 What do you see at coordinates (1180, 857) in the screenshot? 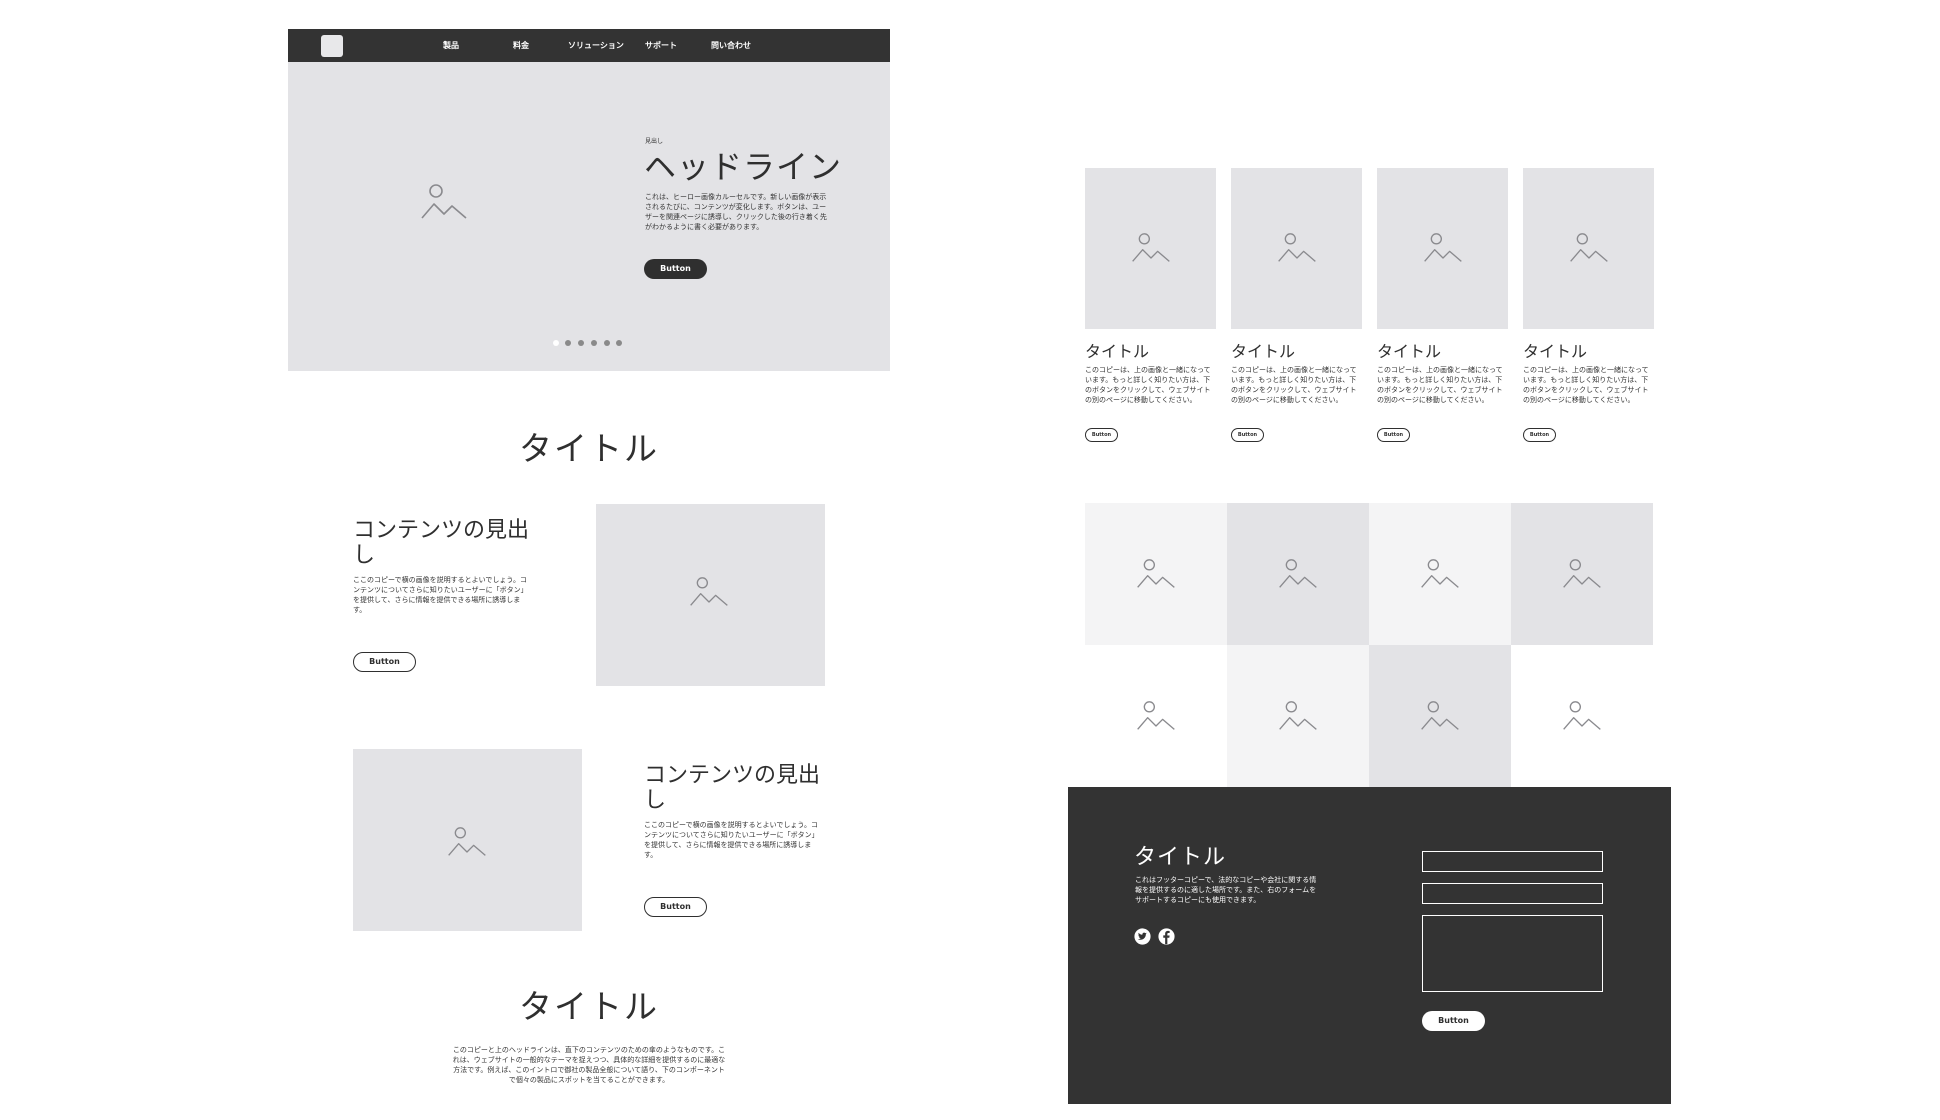
I see `footer-title: タイトル` at bounding box center [1180, 857].